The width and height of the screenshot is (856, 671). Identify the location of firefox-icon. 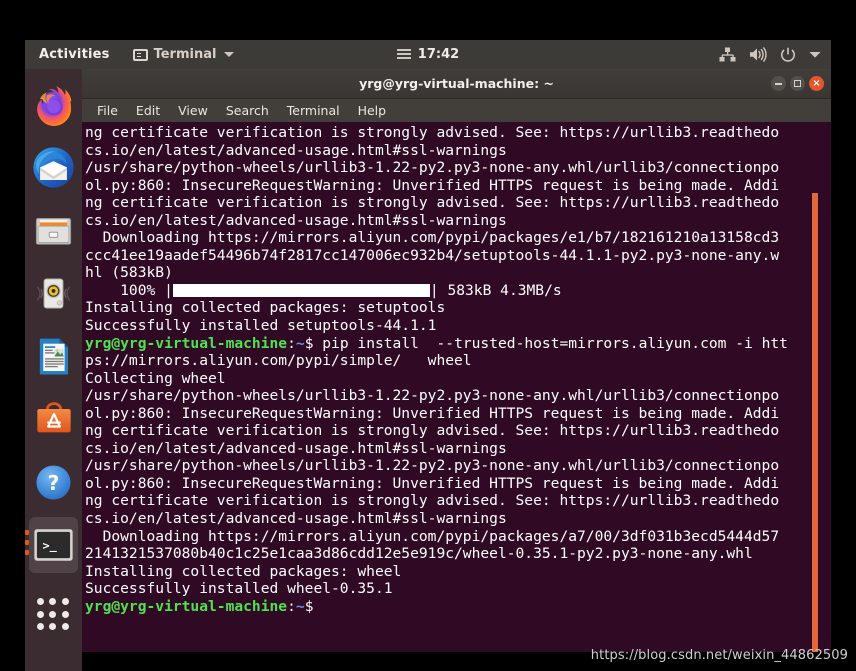
(54, 105).